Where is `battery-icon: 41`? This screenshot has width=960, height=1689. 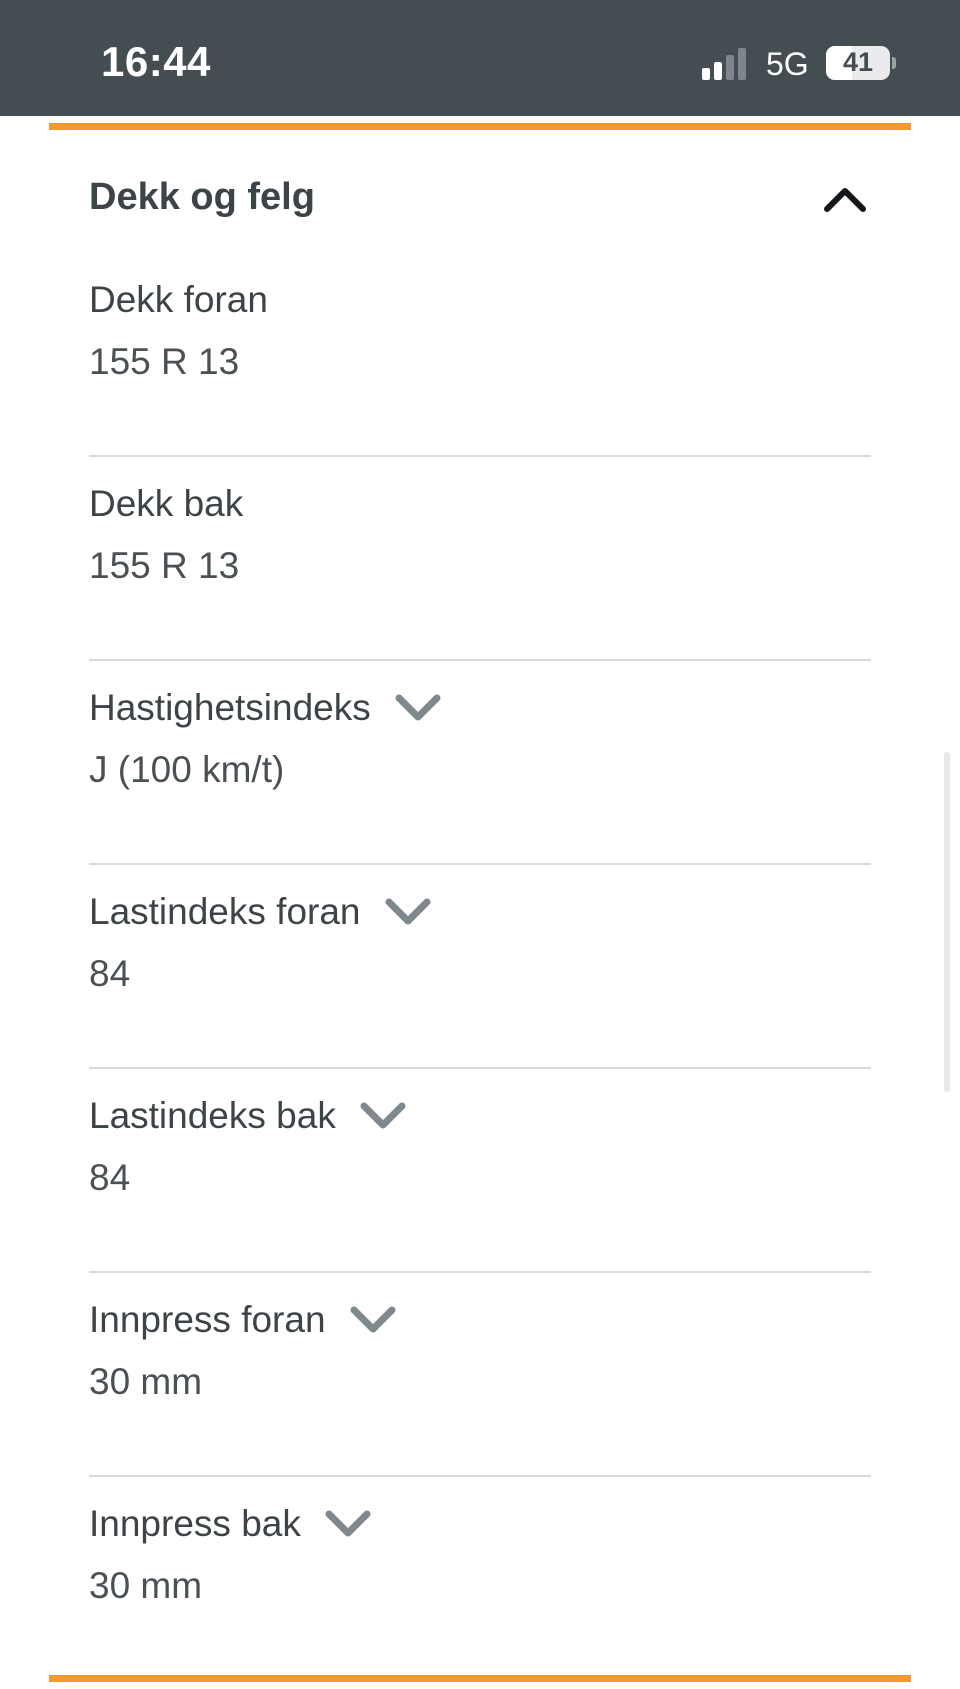
battery-icon: 41 is located at coordinates (861, 64).